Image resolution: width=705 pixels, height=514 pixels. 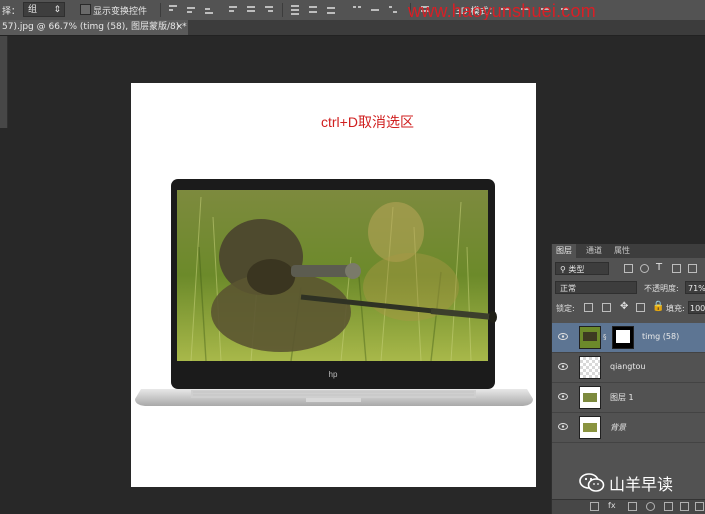 I want to click on fx-icon: fx, so click(x=612, y=505).